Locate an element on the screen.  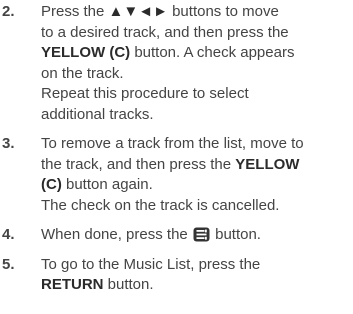
step-number: 4. is located at coordinates (8, 234).